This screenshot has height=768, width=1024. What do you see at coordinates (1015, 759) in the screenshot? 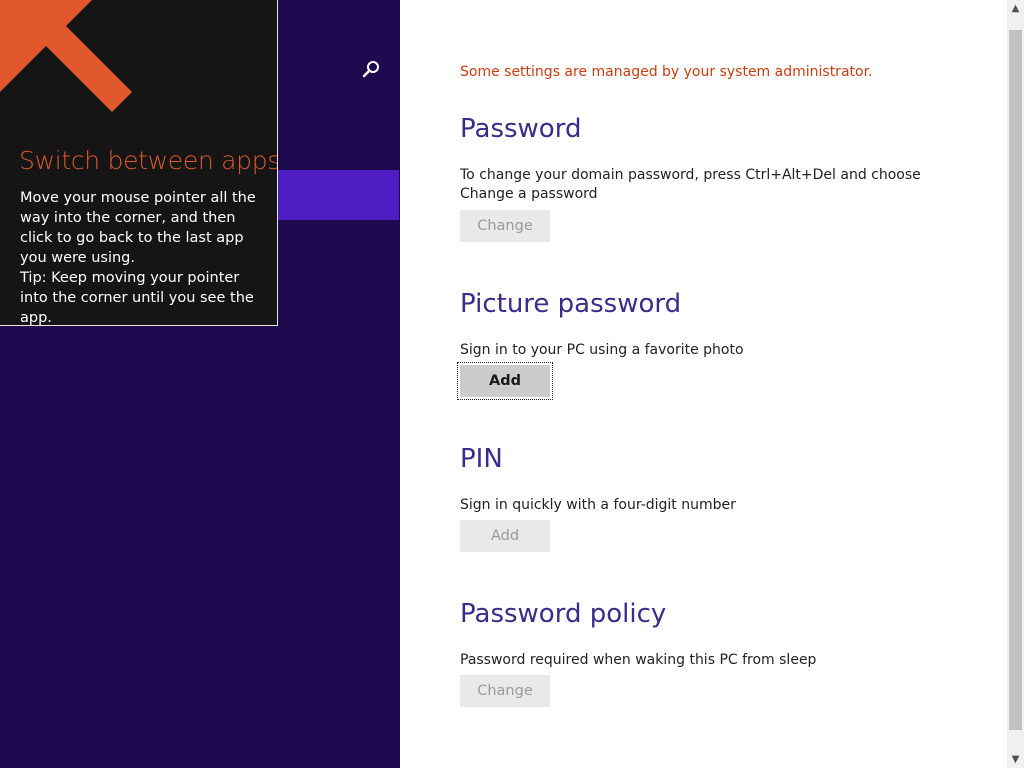
I see `scroll-down-icon: ▼` at bounding box center [1015, 759].